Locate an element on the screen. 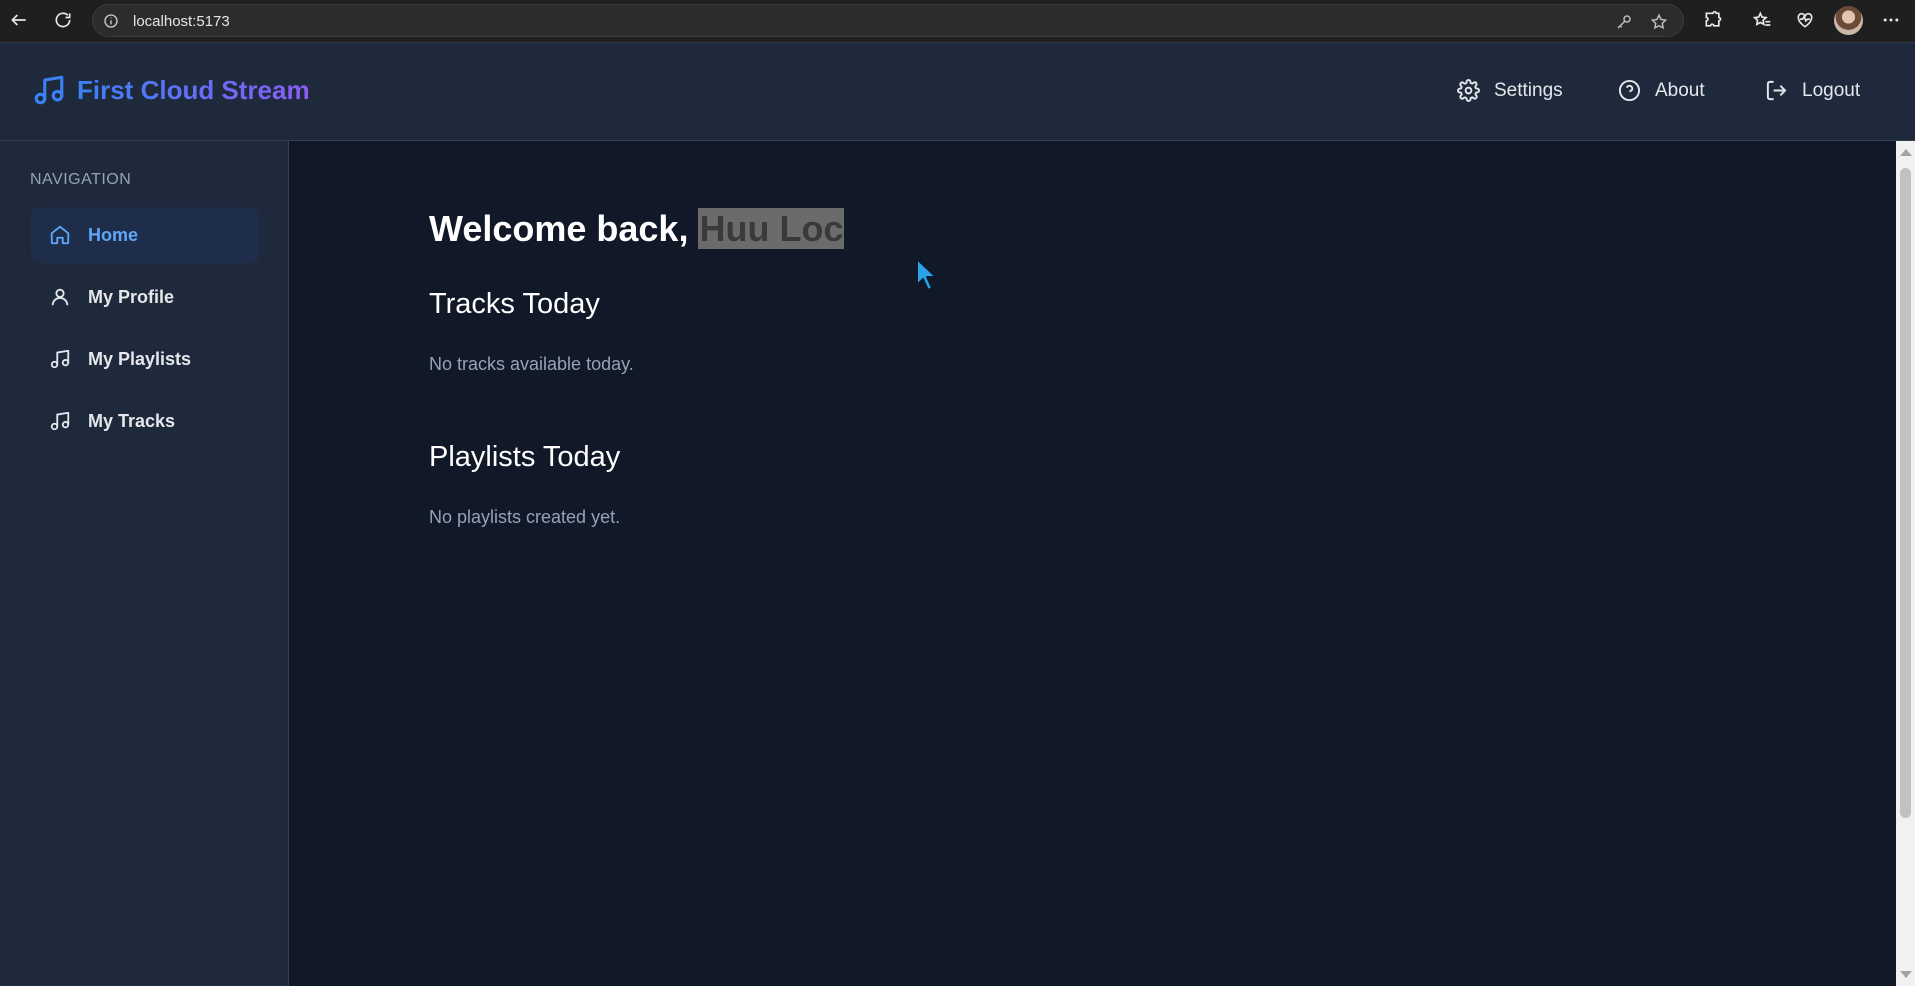 This screenshot has height=986, width=1915. user-icon is located at coordinates (60, 297).